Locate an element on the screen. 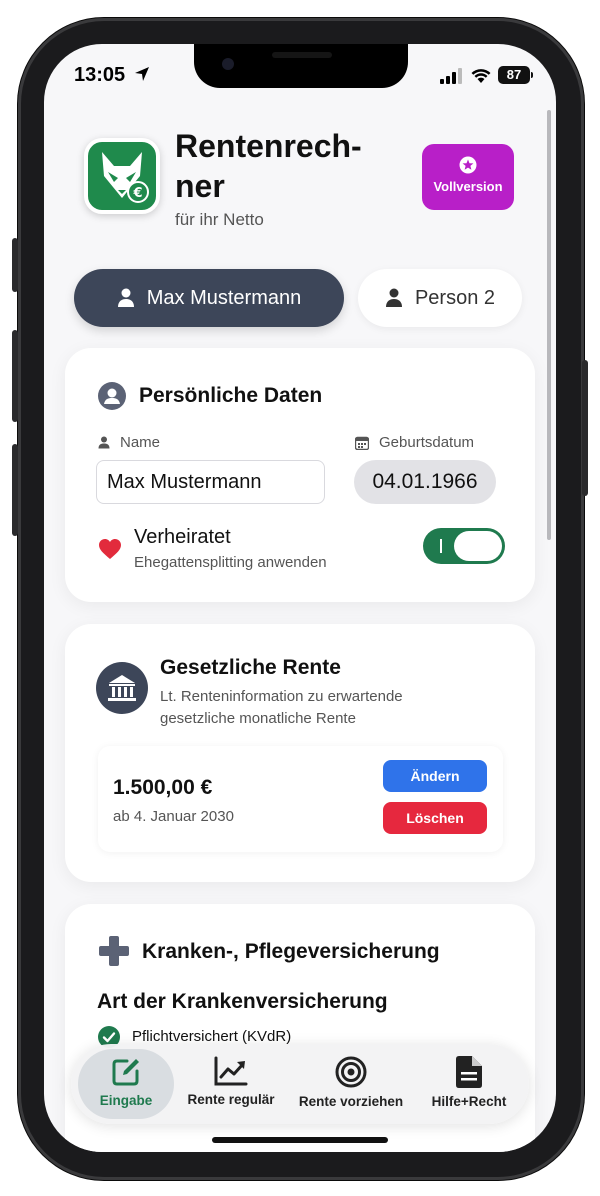 This screenshot has height=1196, width=600. upgrade-button-label: Vollversion is located at coordinates (468, 186).